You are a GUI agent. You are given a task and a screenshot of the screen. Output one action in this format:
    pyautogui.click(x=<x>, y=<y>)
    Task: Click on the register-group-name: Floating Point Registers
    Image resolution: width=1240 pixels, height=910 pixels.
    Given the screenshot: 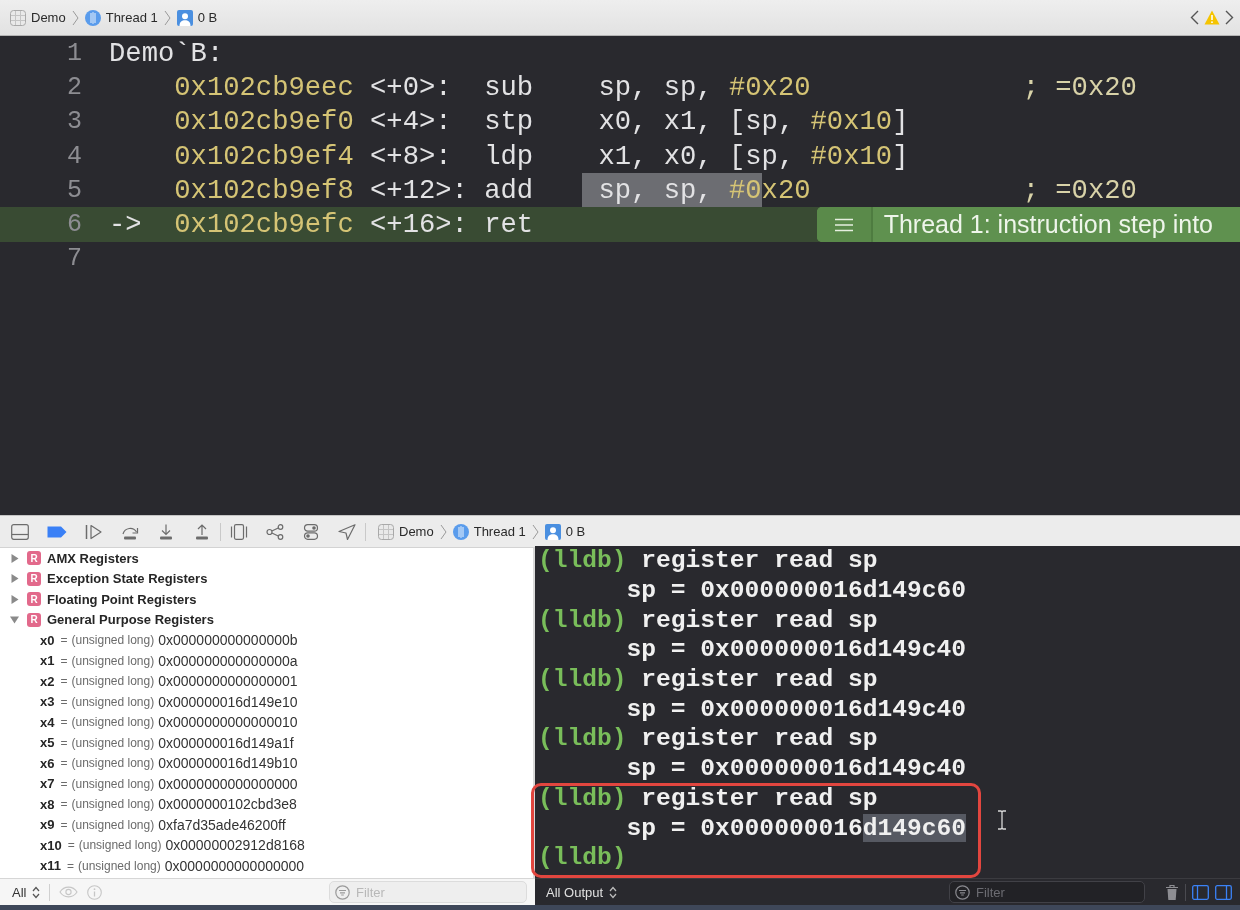 What is the action you would take?
    pyautogui.click(x=122, y=599)
    